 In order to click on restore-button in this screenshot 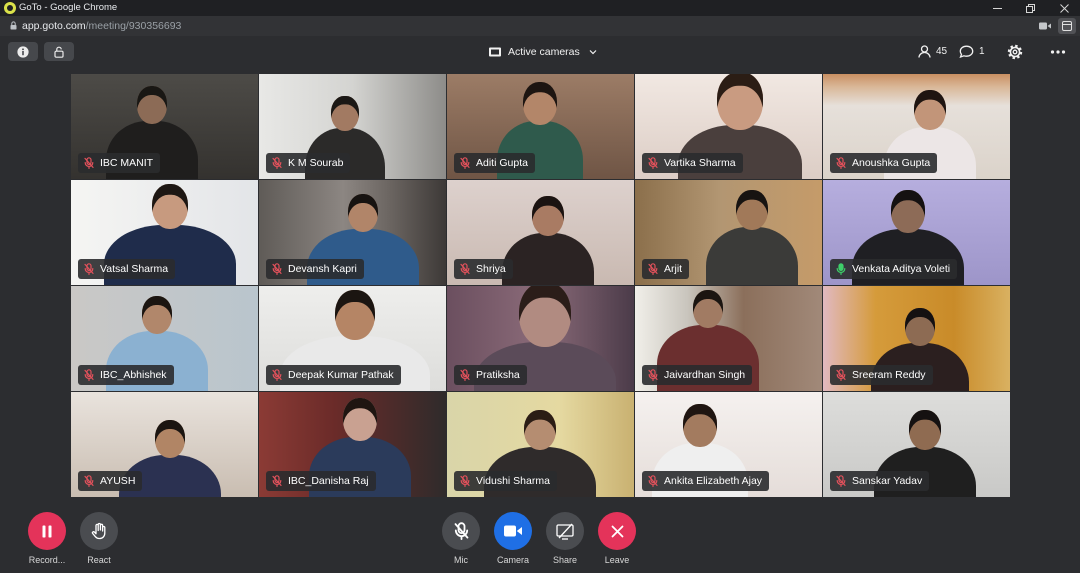, I will do `click(1030, 8)`.